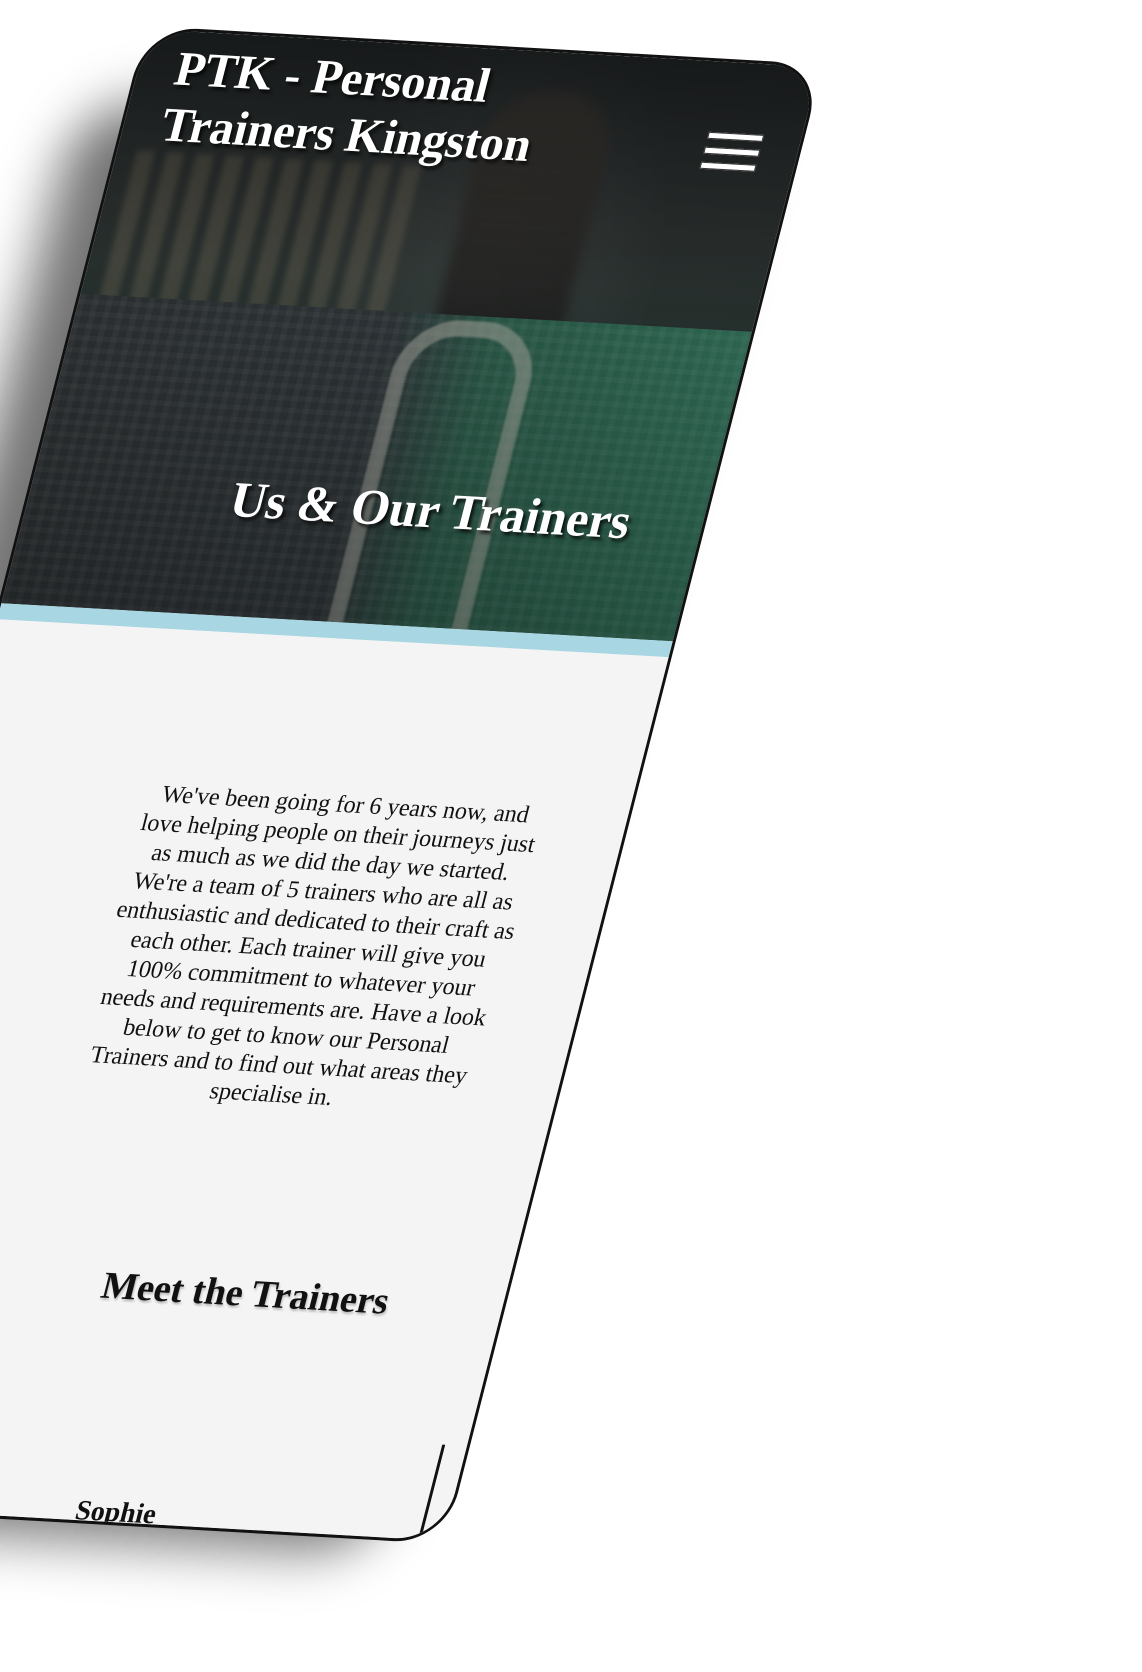 The height and width of the screenshot is (1672, 1142). Describe the element at coordinates (732, 151) in the screenshot. I see `menu-bar-middle` at that location.